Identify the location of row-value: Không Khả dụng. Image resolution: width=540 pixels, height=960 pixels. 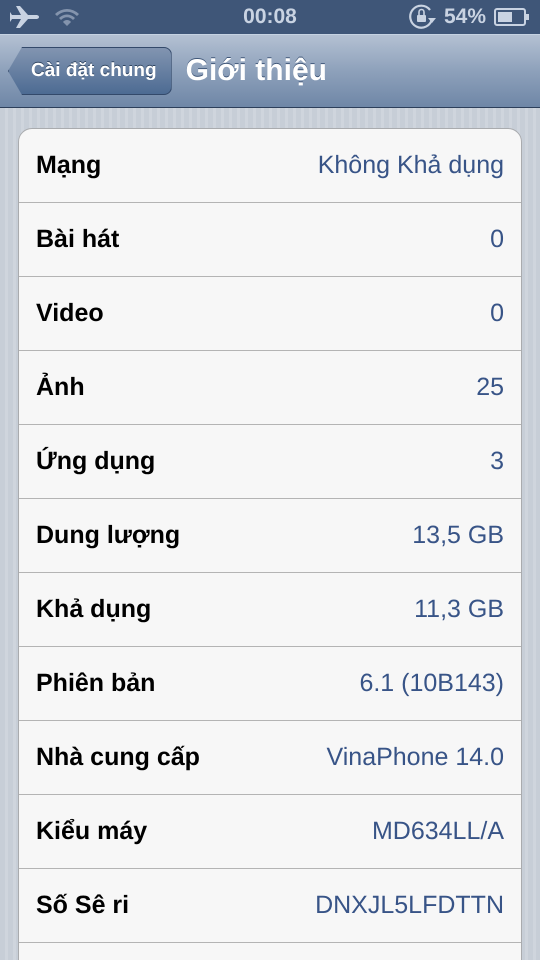
(411, 165).